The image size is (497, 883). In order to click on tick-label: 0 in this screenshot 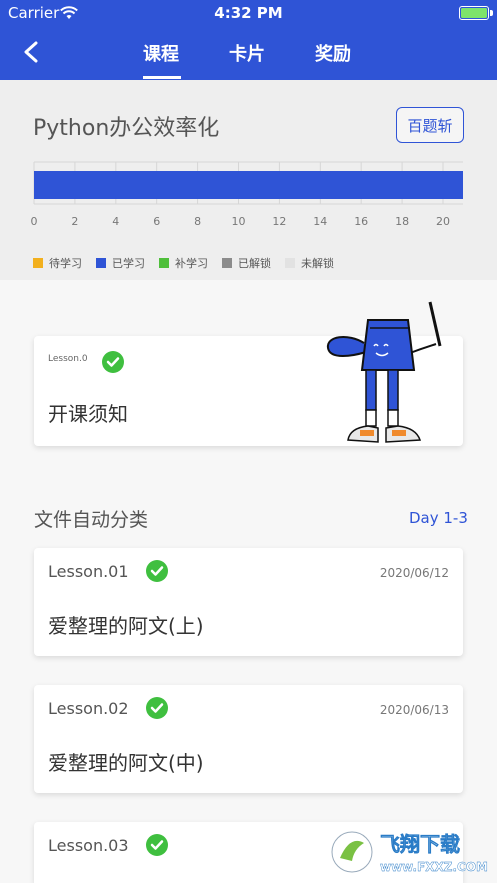, I will do `click(34, 221)`.